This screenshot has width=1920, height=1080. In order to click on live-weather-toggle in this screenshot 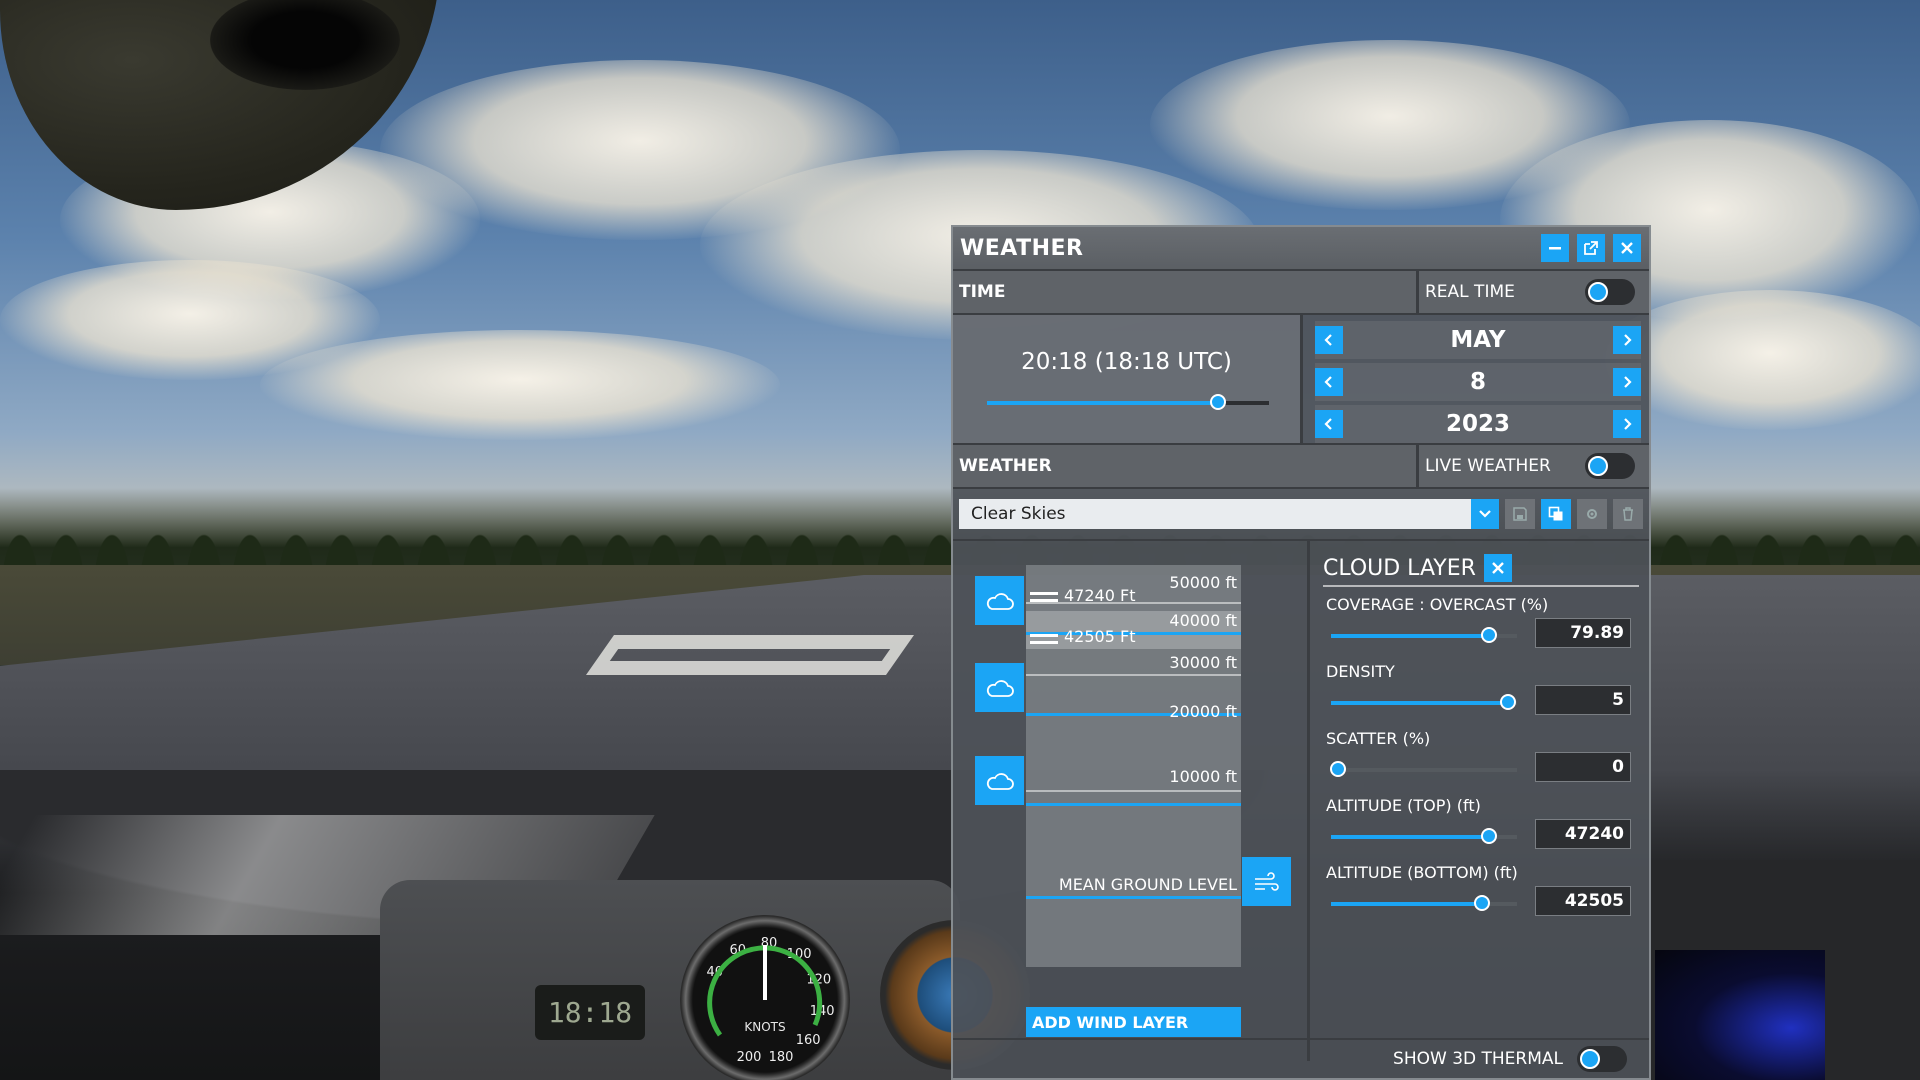, I will do `click(1610, 466)`.